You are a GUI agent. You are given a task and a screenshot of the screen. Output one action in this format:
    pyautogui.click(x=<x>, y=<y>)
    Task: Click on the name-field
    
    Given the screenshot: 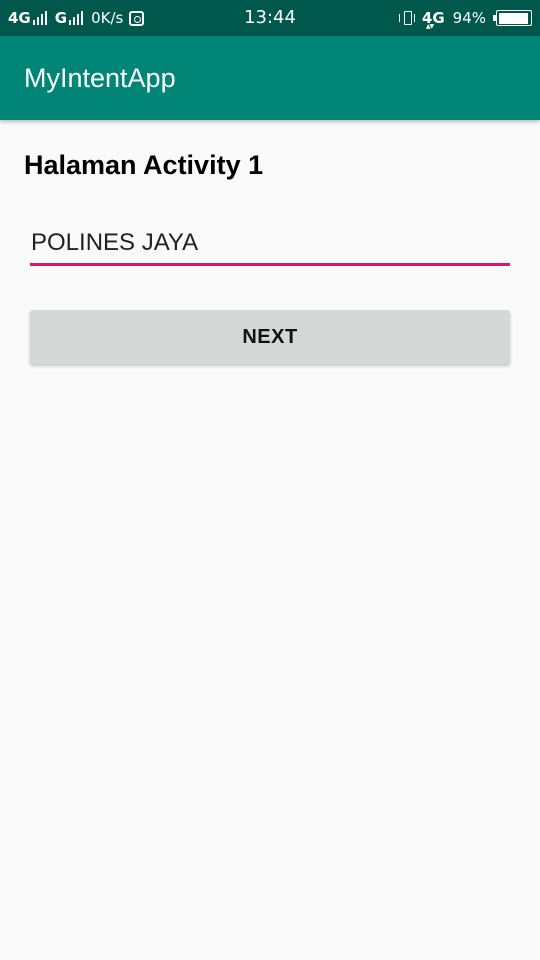 What is the action you would take?
    pyautogui.click(x=270, y=245)
    